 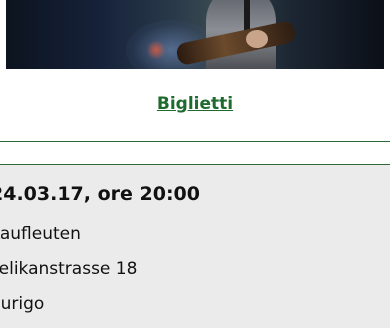 What do you see at coordinates (195, 141) in the screenshot?
I see `section-divider-top` at bounding box center [195, 141].